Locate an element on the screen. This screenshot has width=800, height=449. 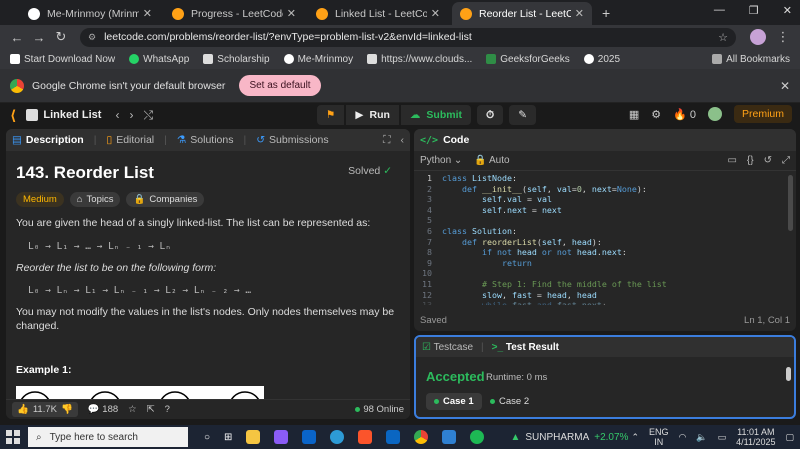
comments-button: 💬 188 is located at coordinates (103, 409).